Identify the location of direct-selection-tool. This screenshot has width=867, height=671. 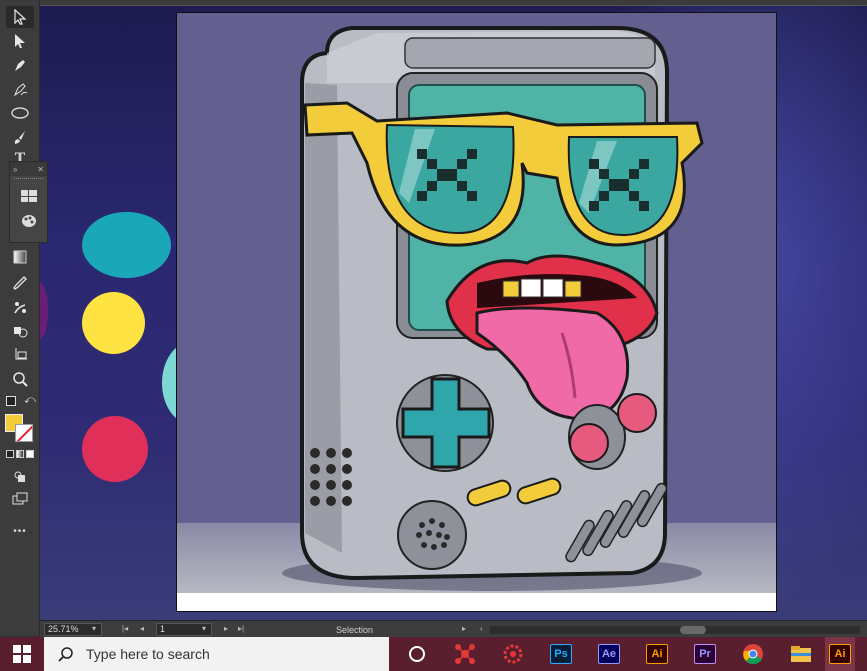
(20, 41).